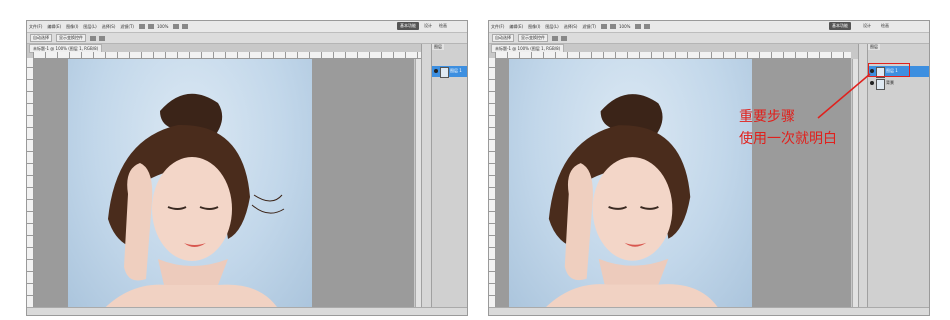 This screenshot has height=320, width=950. I want to click on eye-icon, so click(436, 71).